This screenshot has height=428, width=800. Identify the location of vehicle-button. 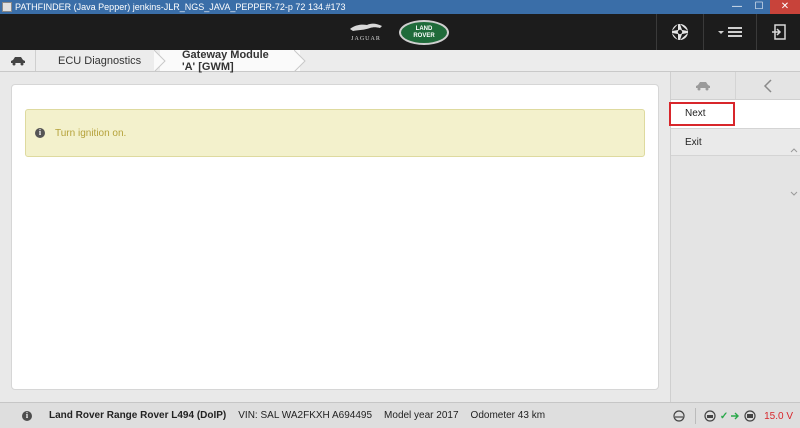
(703, 85).